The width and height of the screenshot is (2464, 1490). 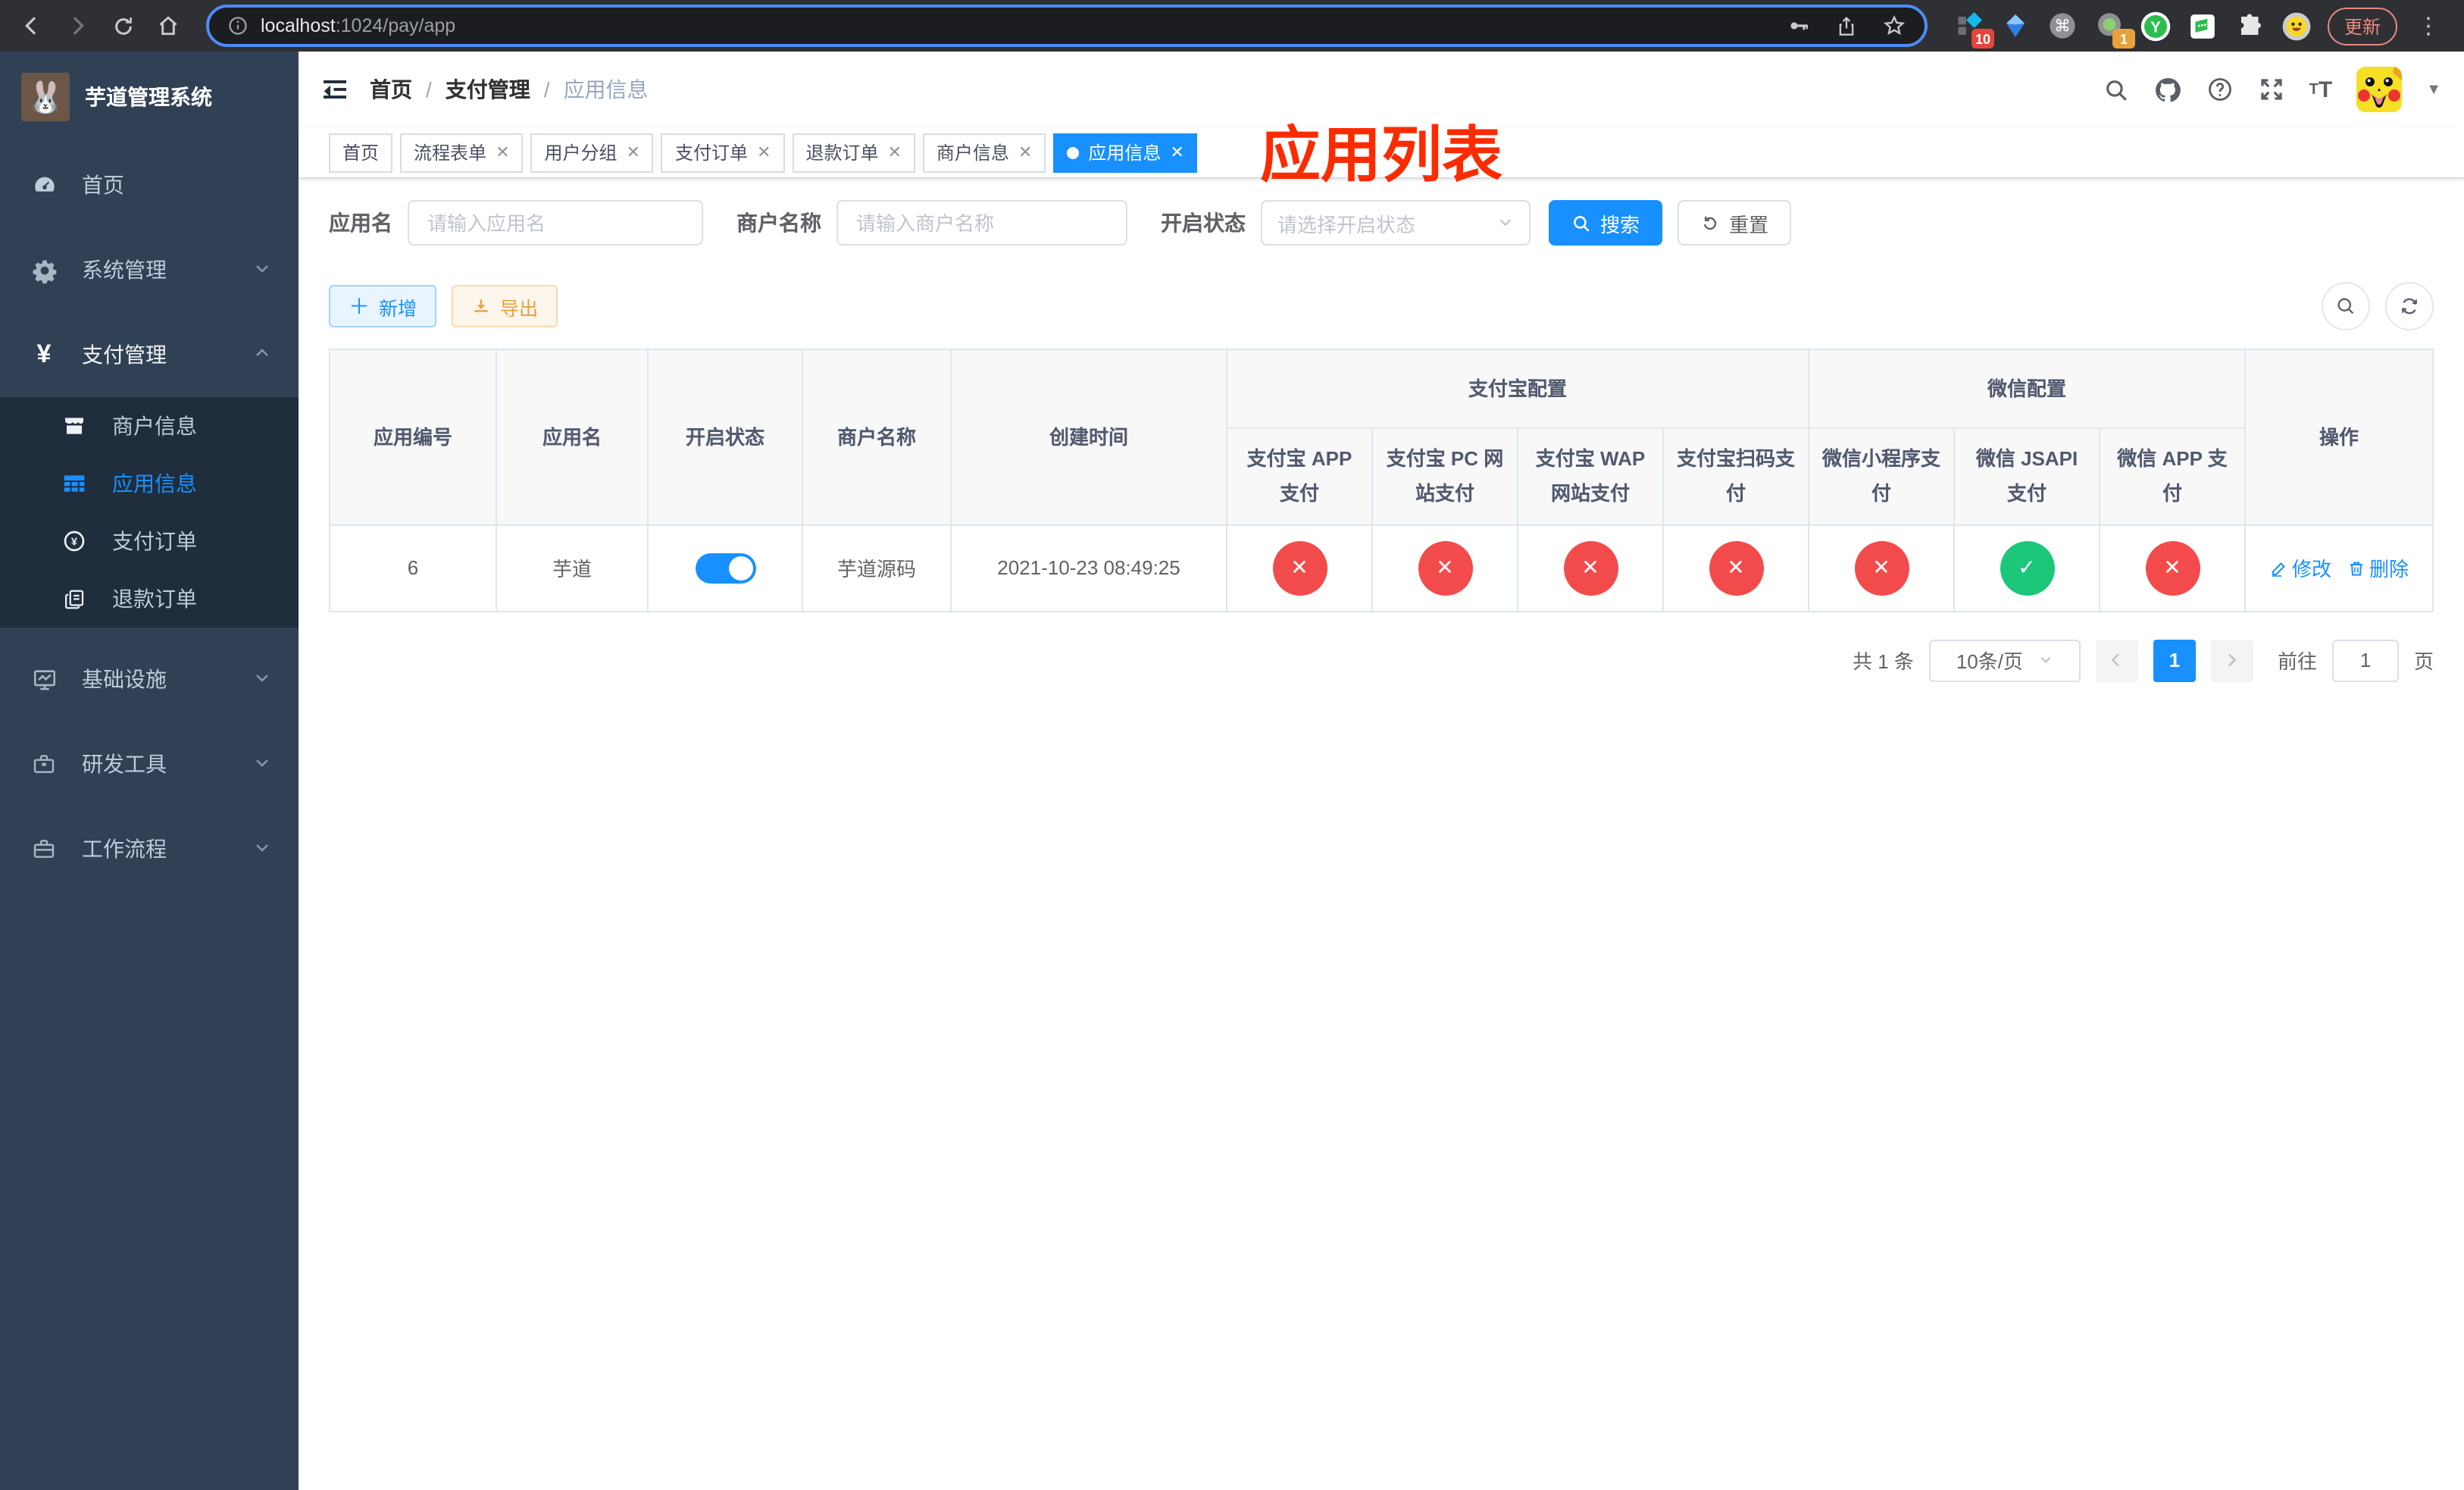 I want to click on prev-page-button, so click(x=2116, y=660).